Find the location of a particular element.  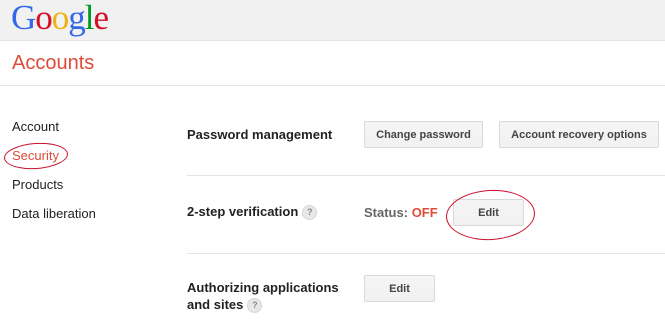

change-password-button: Change password is located at coordinates (423, 134).